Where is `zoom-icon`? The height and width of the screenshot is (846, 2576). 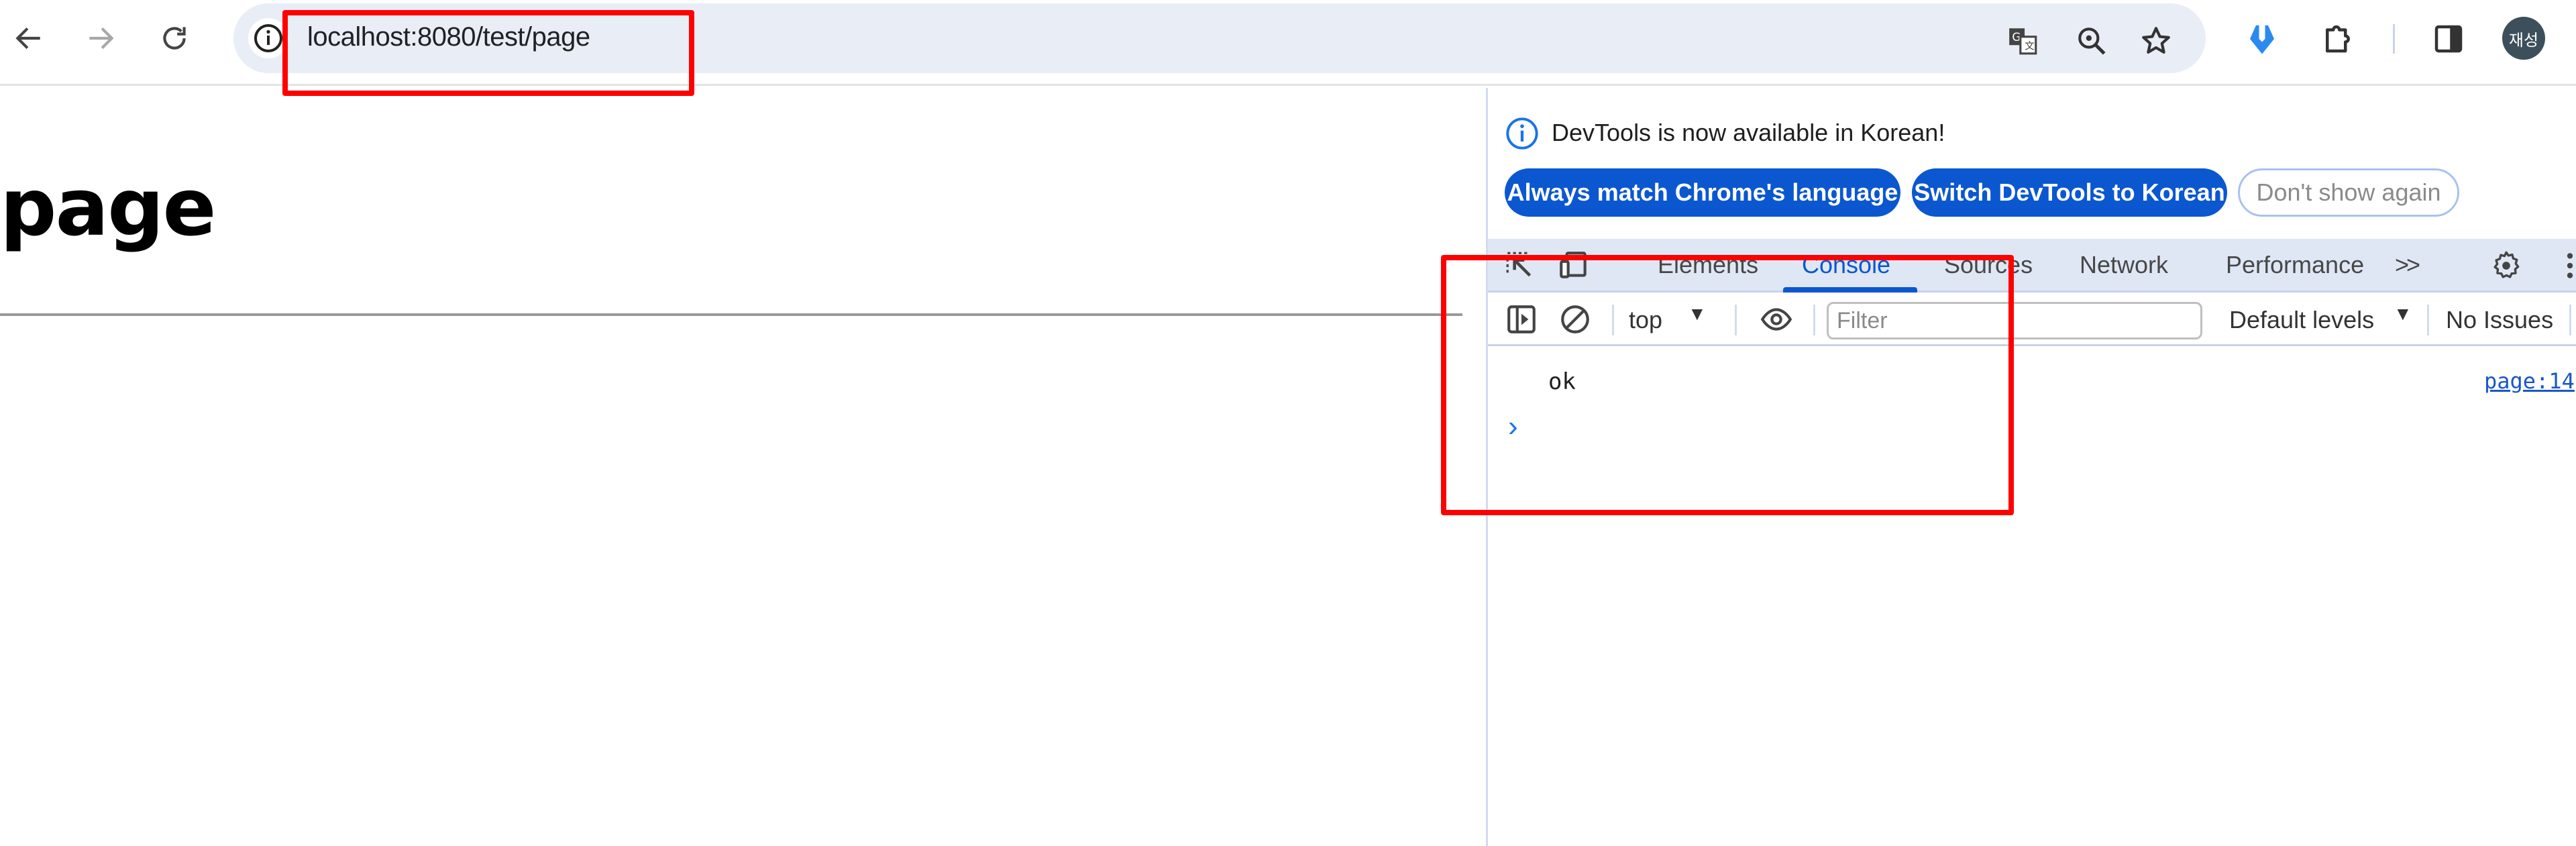 zoom-icon is located at coordinates (2092, 41).